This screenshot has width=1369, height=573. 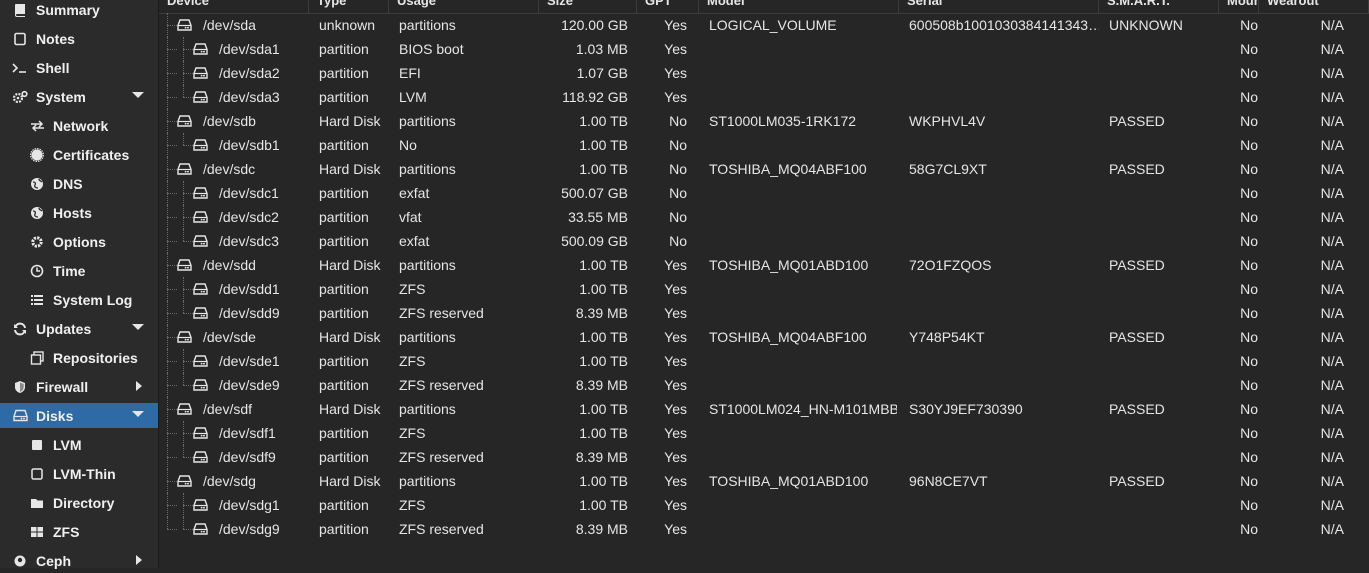 I want to click on table-row: /dev/sdg1 partition ZFS 1.00 TB Yes No N/A, so click(x=764, y=505).